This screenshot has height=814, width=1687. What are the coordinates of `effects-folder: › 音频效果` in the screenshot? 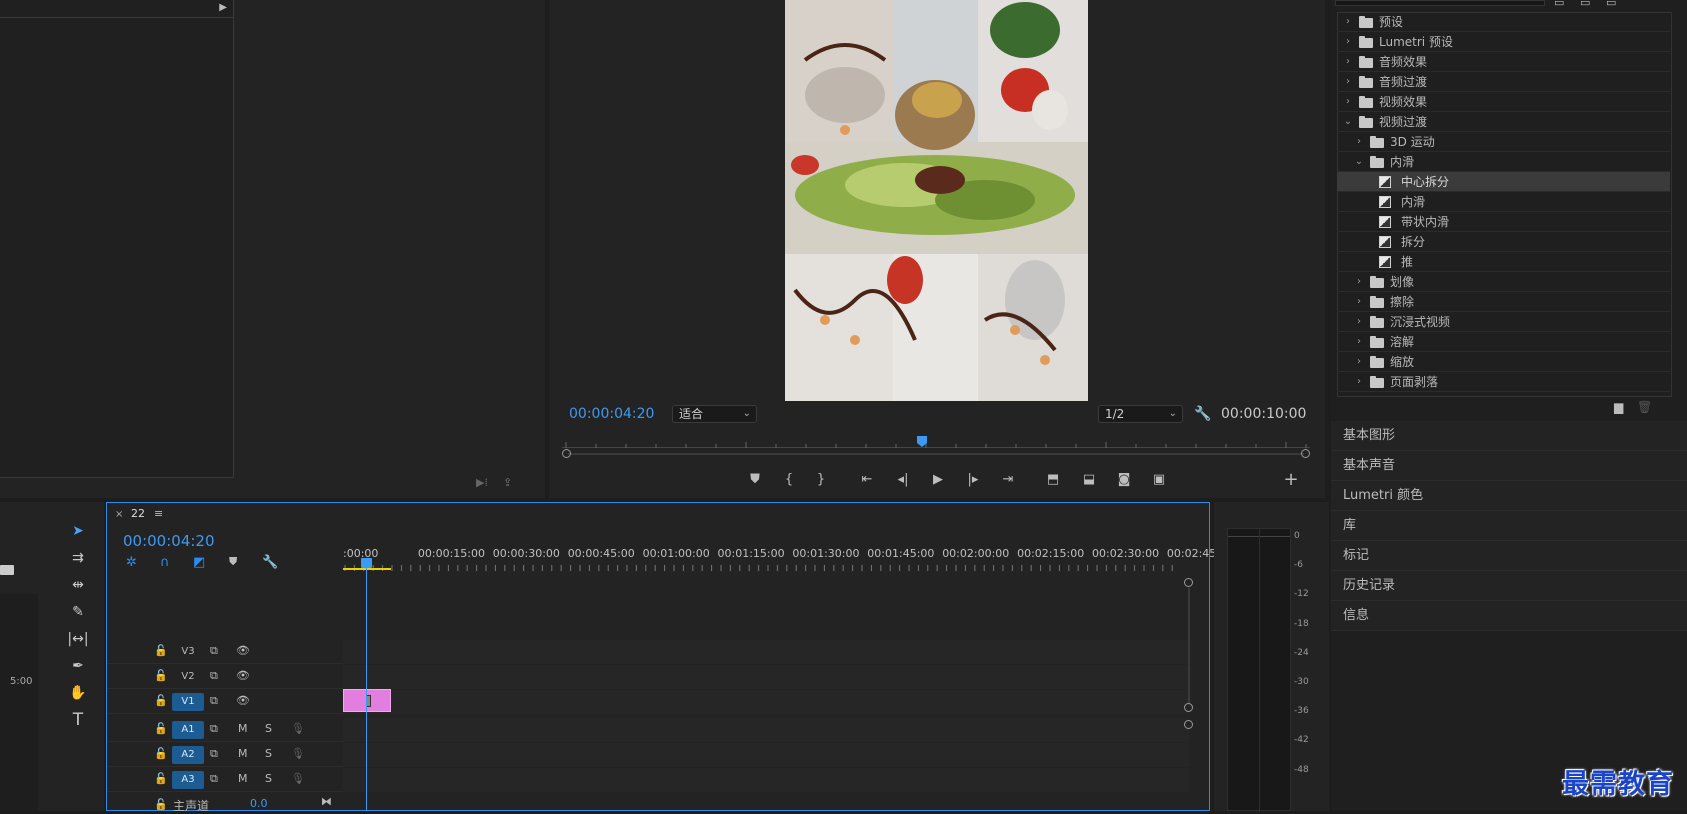 It's located at (1503, 62).